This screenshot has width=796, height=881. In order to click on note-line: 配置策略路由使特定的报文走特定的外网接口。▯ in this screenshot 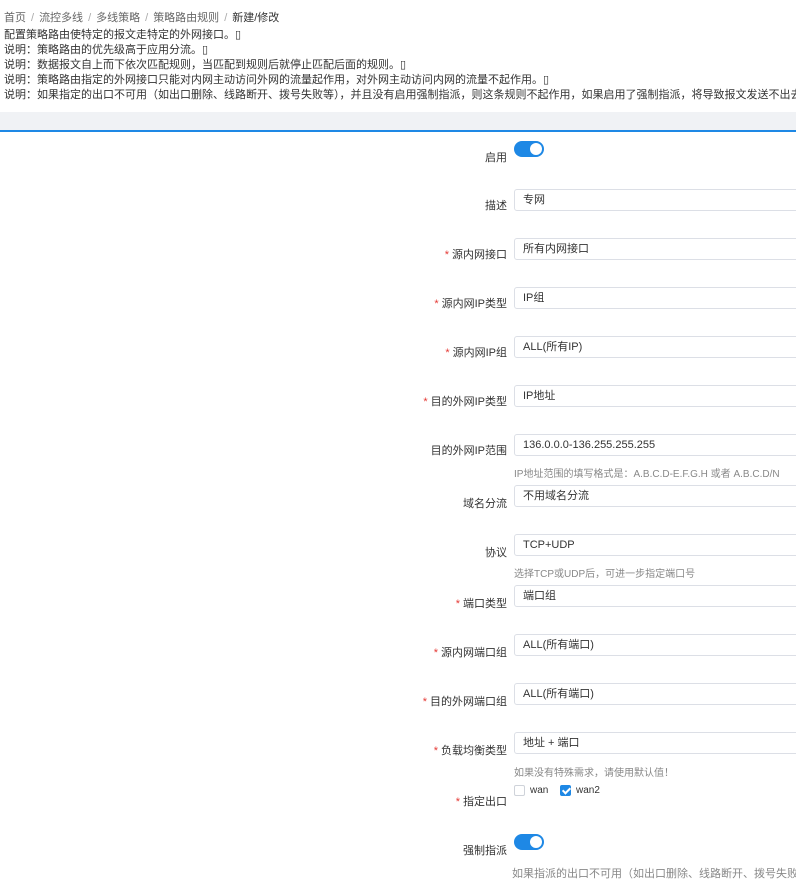, I will do `click(123, 35)`.